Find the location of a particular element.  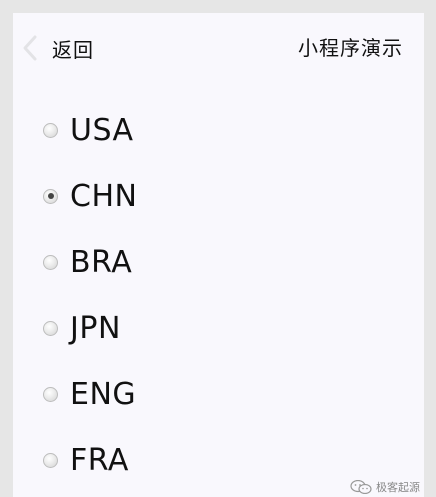

radio-option-usa: USA is located at coordinates (88, 130).